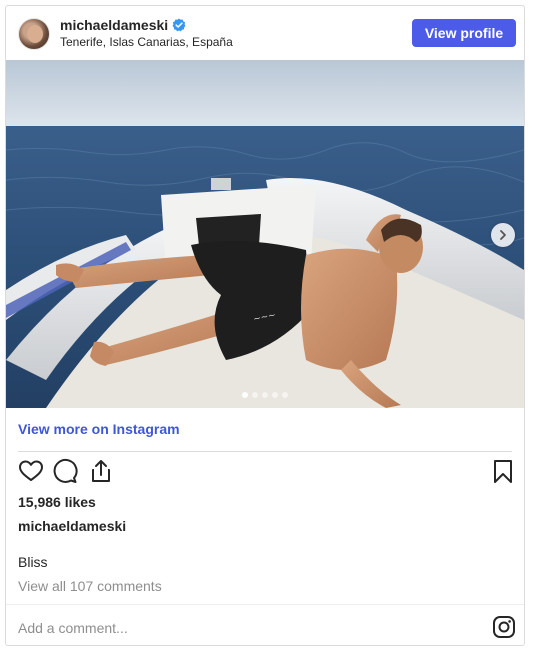 This screenshot has height=654, width=533. I want to click on chevron-right-icon, so click(503, 235).